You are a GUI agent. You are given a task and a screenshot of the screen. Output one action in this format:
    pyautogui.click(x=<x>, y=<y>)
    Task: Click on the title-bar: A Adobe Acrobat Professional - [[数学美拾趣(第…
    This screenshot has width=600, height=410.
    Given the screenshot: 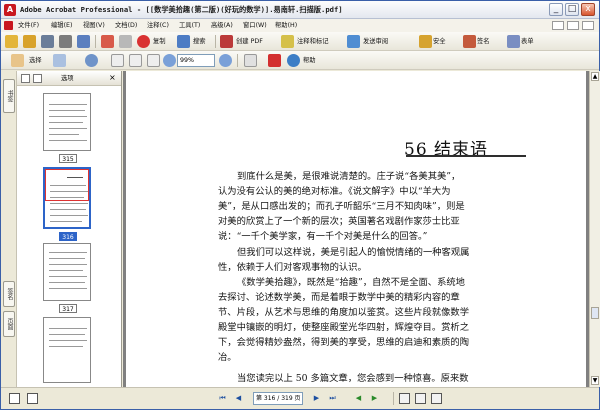 What is the action you would take?
    pyautogui.click(x=300, y=10)
    